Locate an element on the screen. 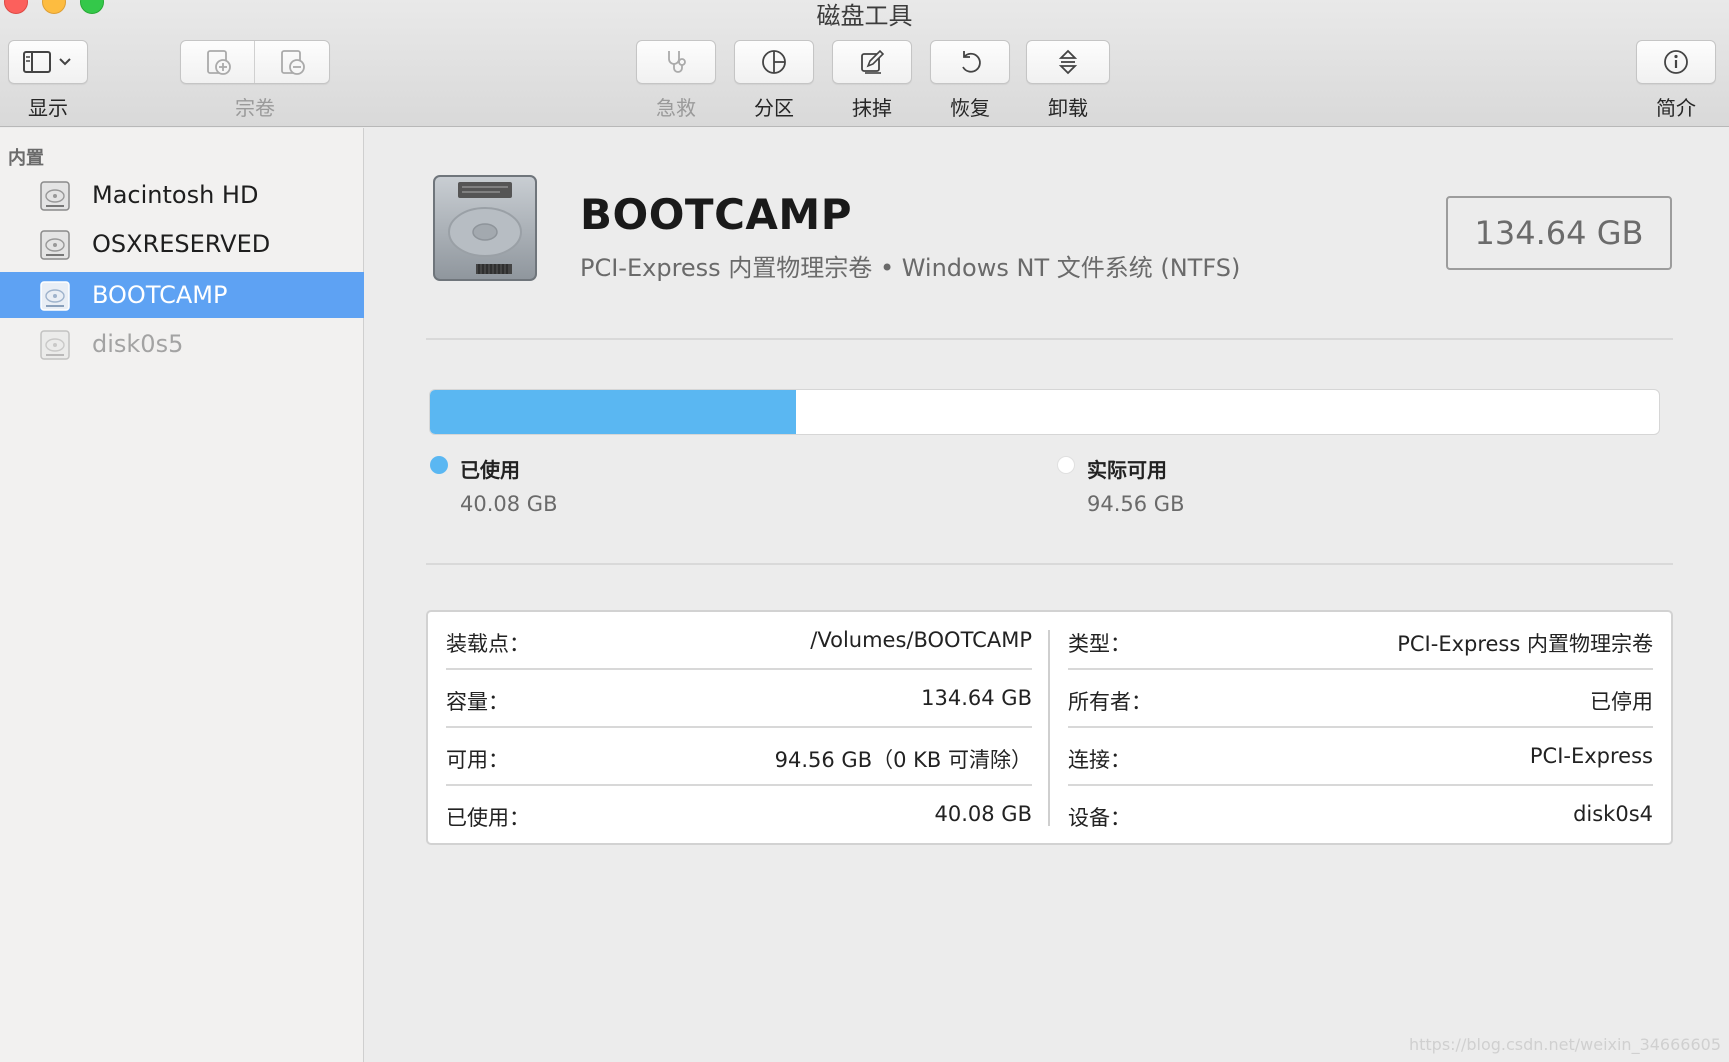 The width and height of the screenshot is (1729, 1062). info-value: disk0s4 is located at coordinates (1613, 814).